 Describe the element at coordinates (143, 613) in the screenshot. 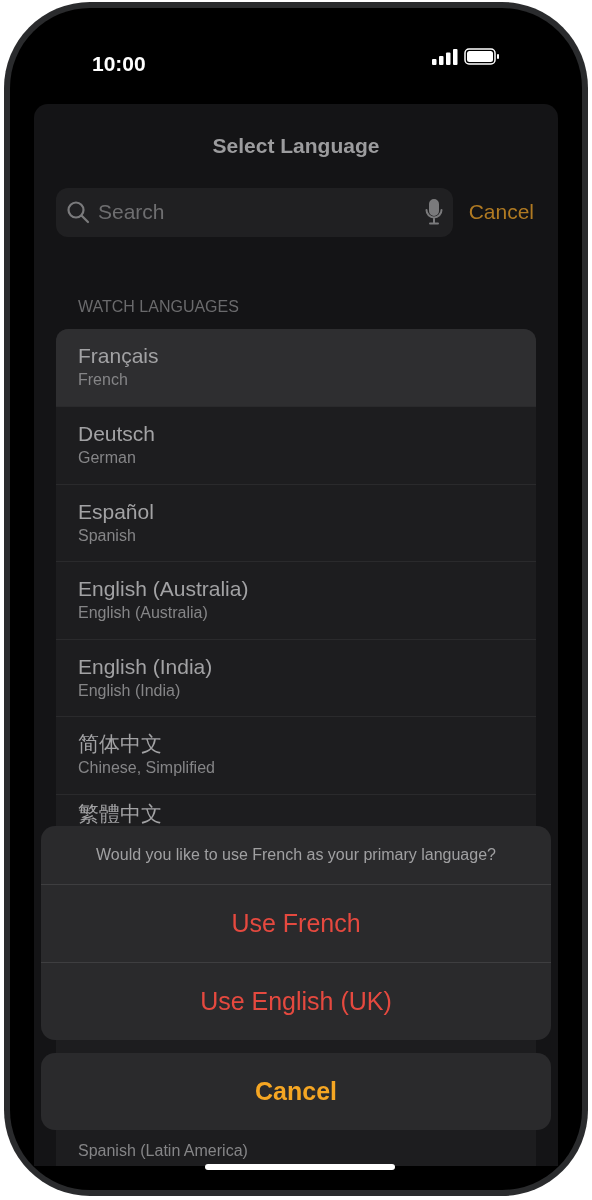

I see `language-subtitle: English (Australia)` at that location.